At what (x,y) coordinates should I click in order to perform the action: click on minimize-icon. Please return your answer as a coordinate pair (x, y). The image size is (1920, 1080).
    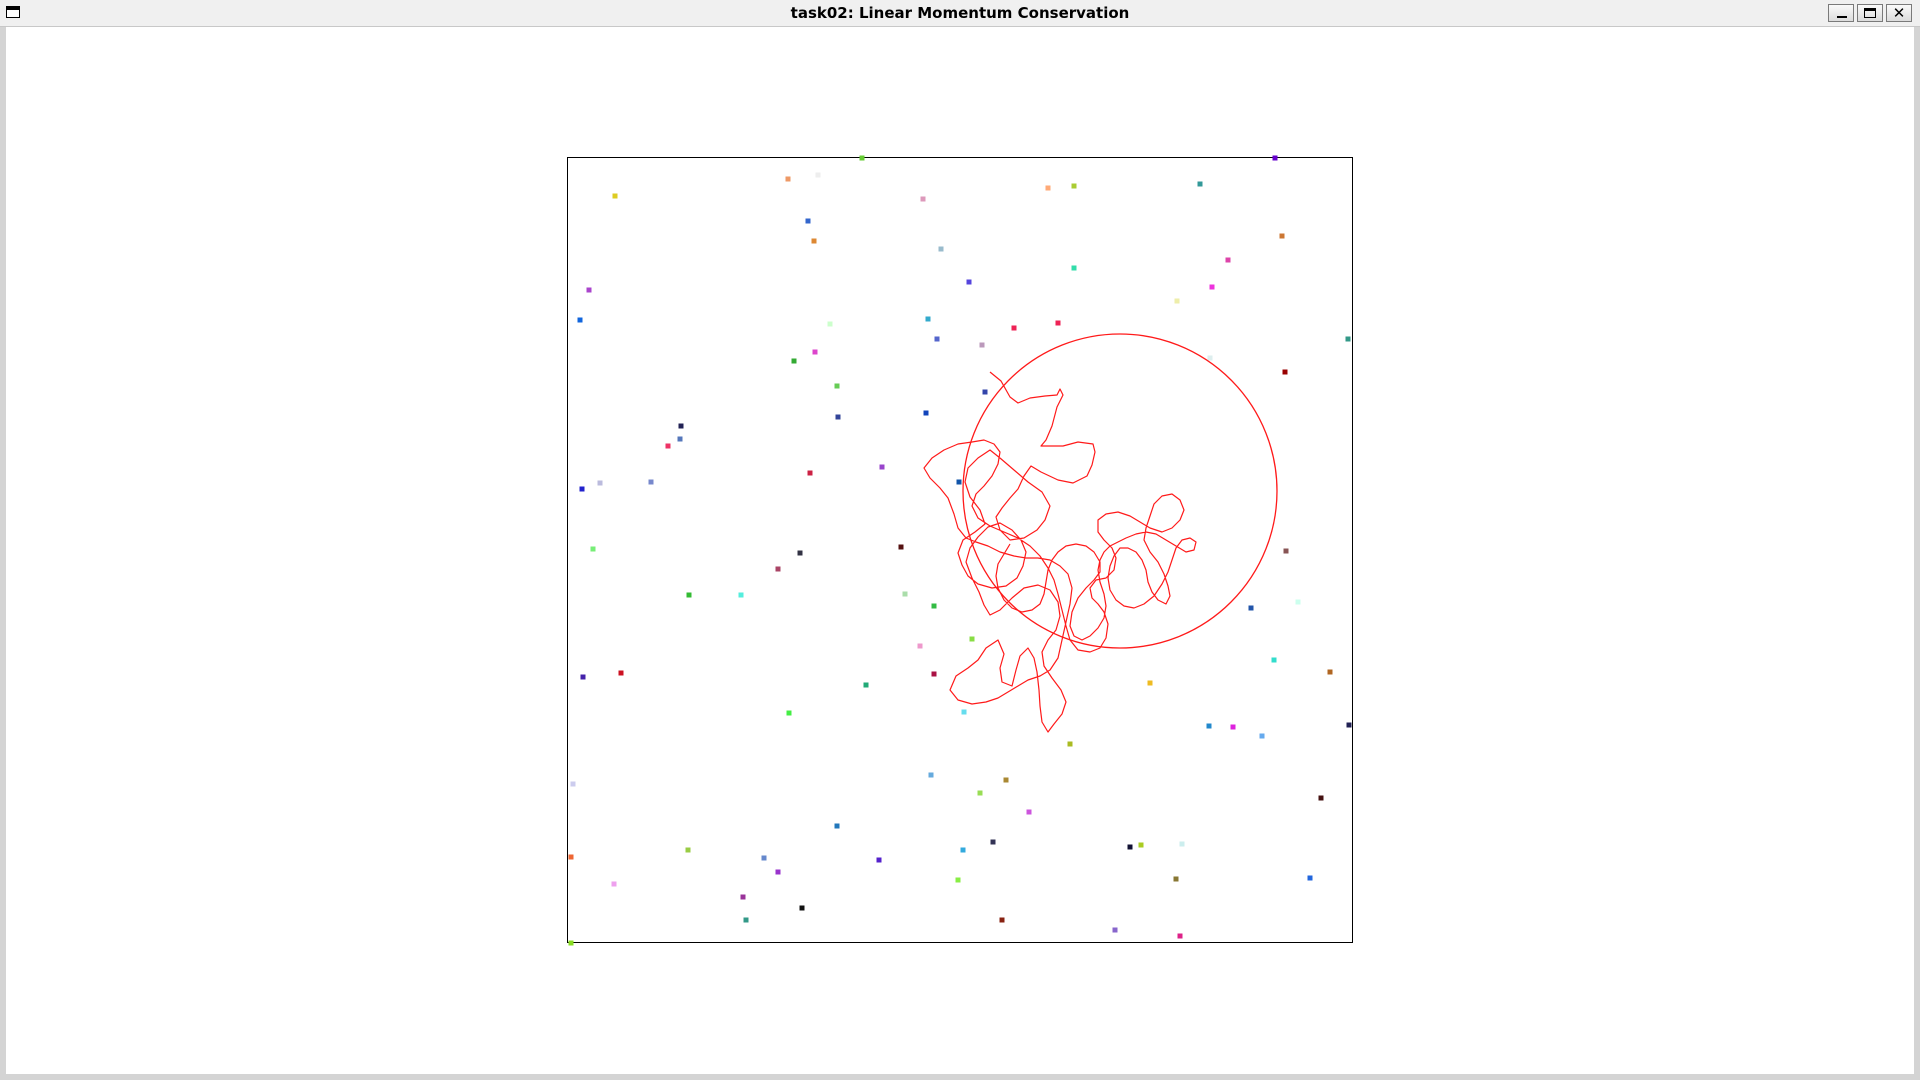
    Looking at the image, I should click on (1842, 17).